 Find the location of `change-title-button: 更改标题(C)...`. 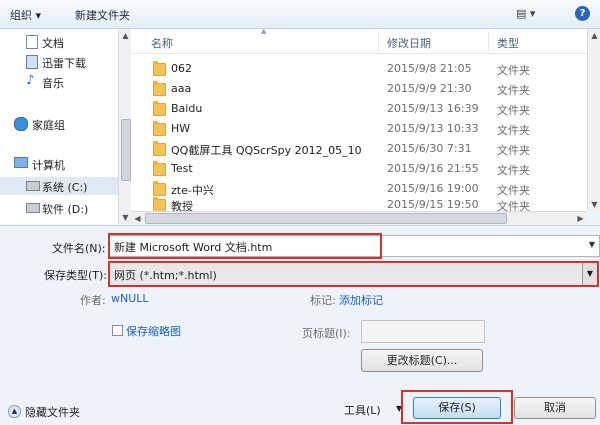

change-title-button: 更改标题(C)... is located at coordinates (422, 360).